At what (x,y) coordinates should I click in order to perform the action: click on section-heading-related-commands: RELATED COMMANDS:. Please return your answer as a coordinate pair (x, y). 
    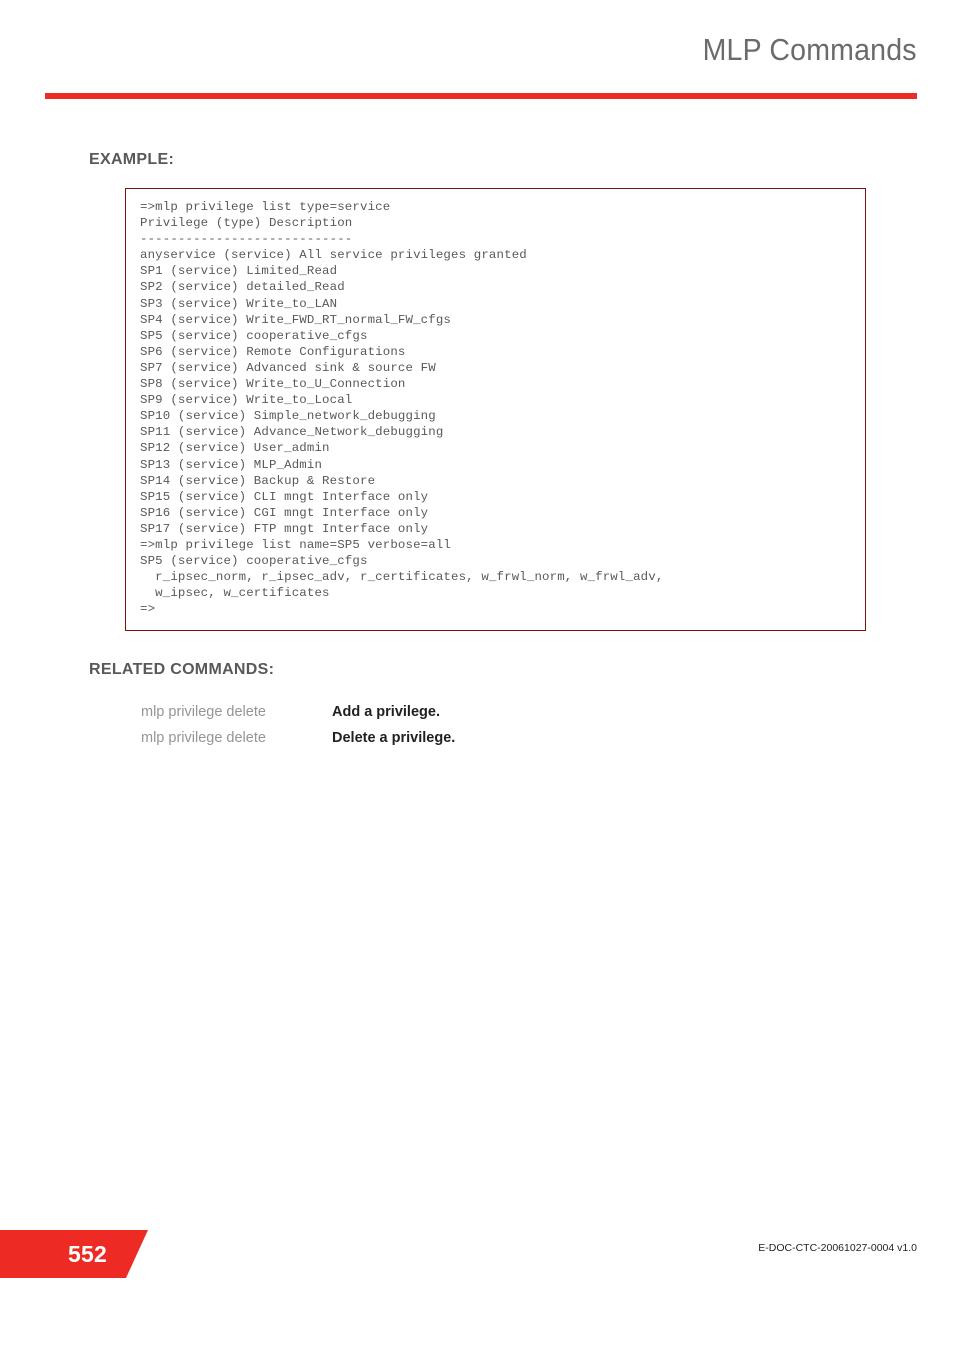
    Looking at the image, I should click on (182, 669).